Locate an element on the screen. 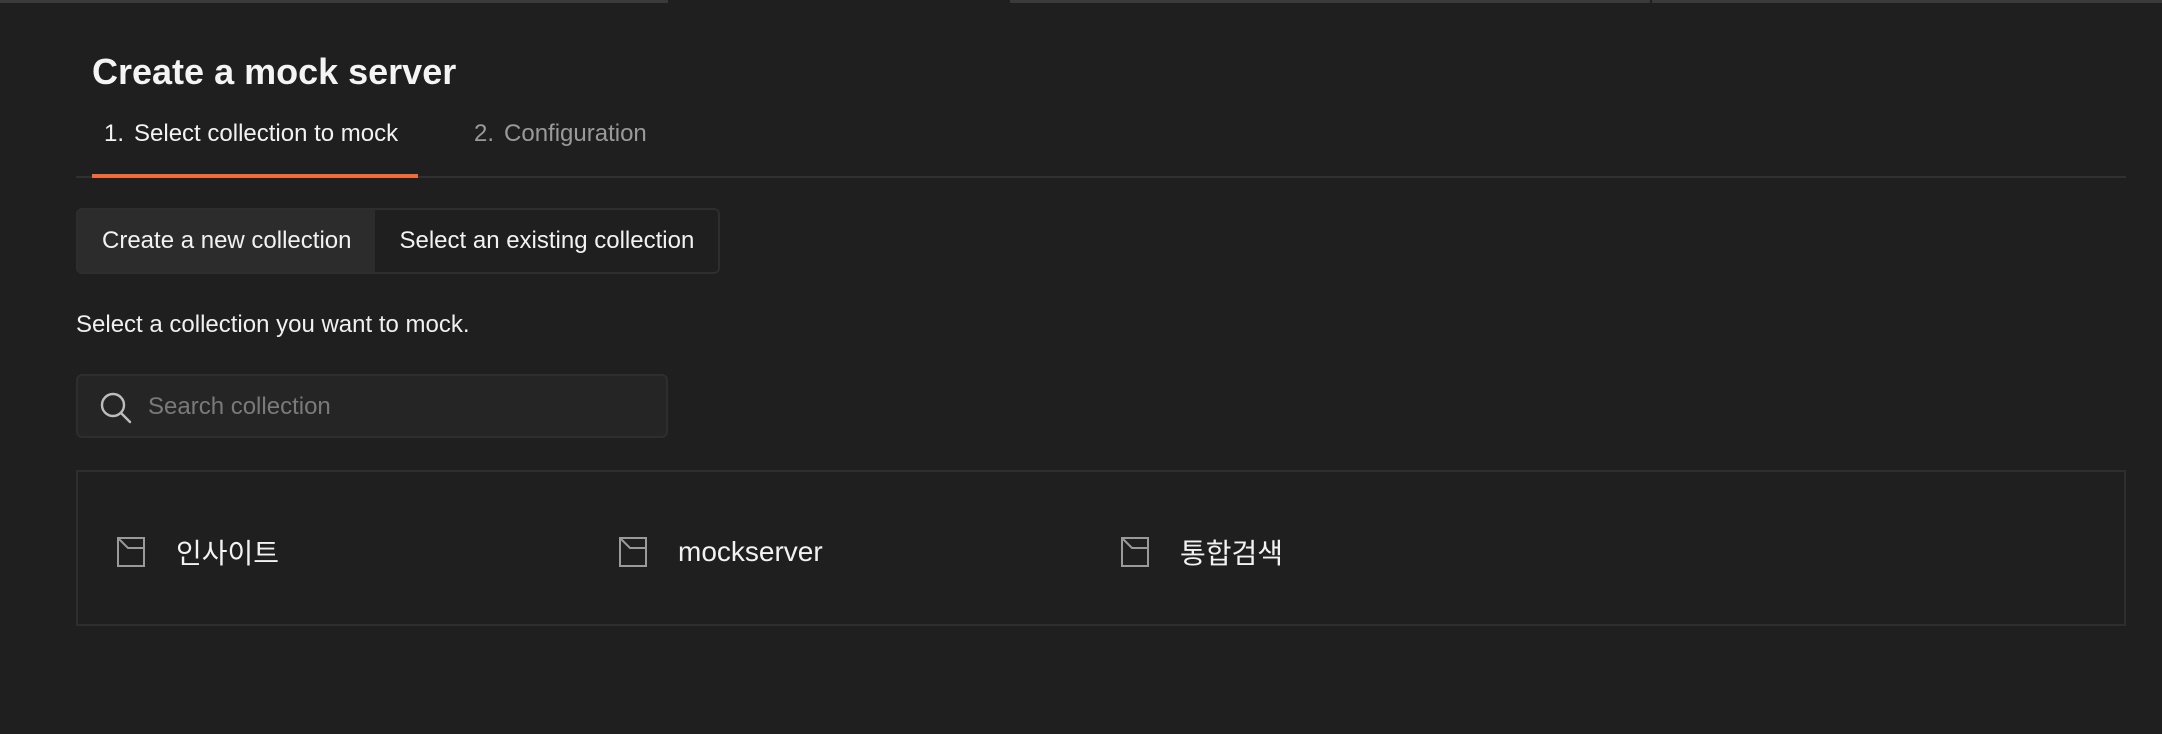  collection-item: 인사이트 is located at coordinates (197, 552).